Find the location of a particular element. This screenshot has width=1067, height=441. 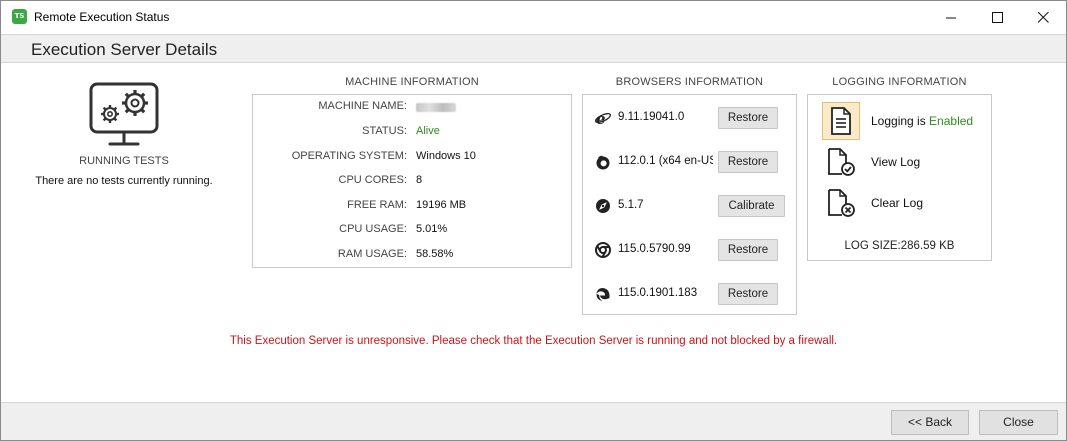

cpu-cores-label: CPU CORES: is located at coordinates (372, 180).